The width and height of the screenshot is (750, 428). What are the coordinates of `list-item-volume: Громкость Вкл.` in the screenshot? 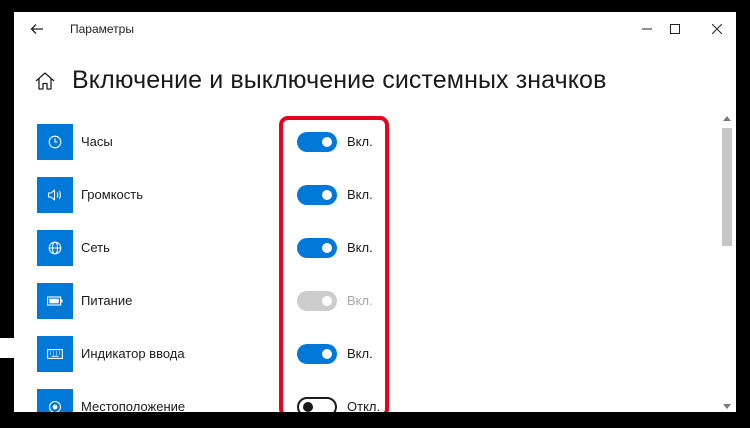 It's located at (364, 197).